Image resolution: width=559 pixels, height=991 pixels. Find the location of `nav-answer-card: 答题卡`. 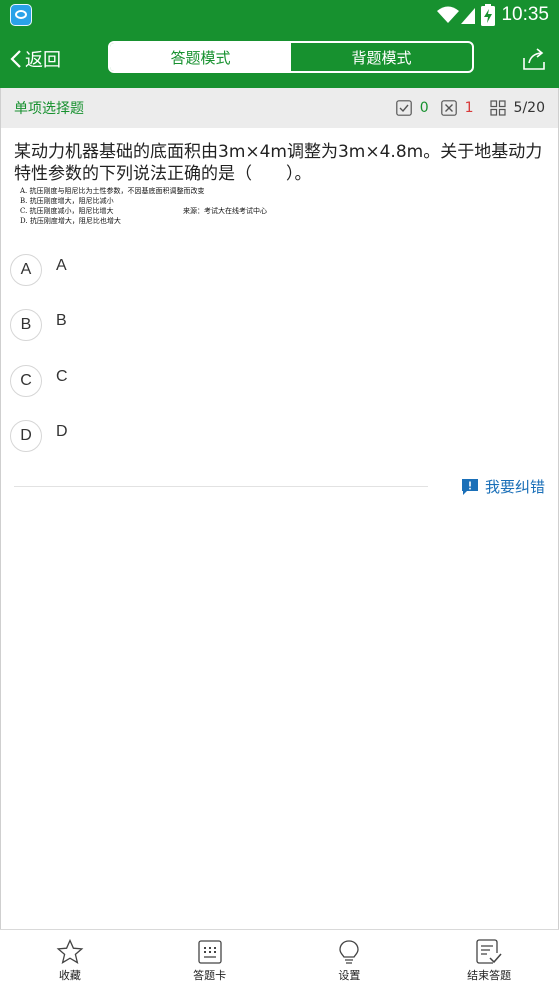

nav-answer-card: 答题卡 is located at coordinates (210, 960).